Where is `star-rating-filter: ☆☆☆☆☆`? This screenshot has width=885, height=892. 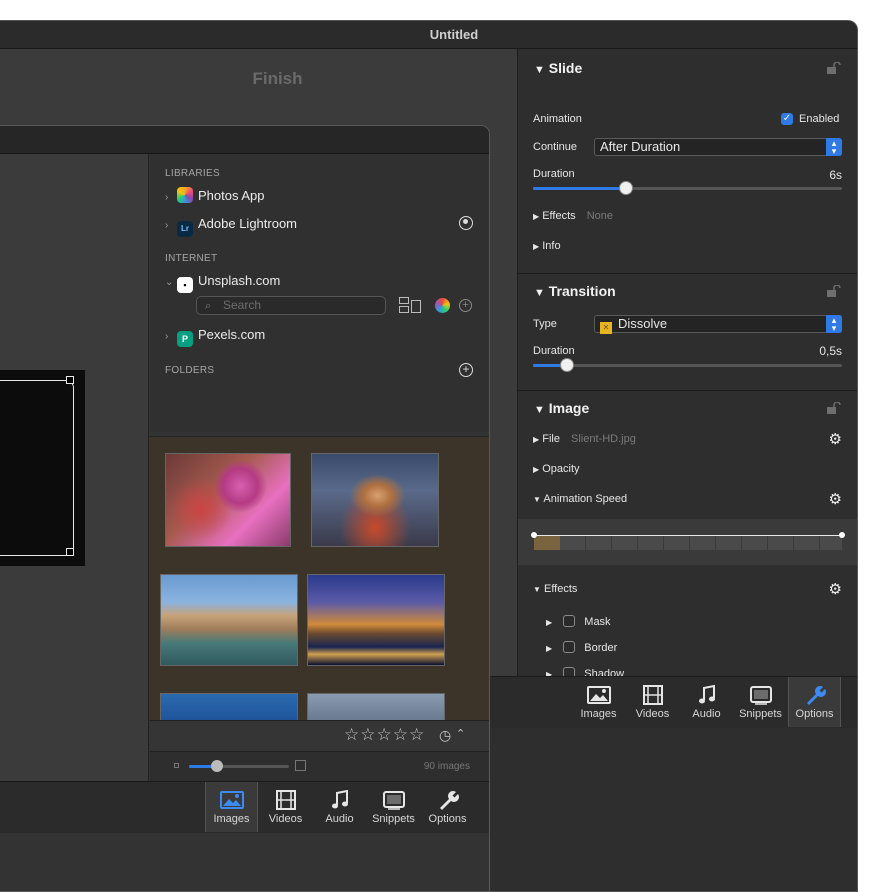 star-rating-filter: ☆☆☆☆☆ is located at coordinates (384, 735).